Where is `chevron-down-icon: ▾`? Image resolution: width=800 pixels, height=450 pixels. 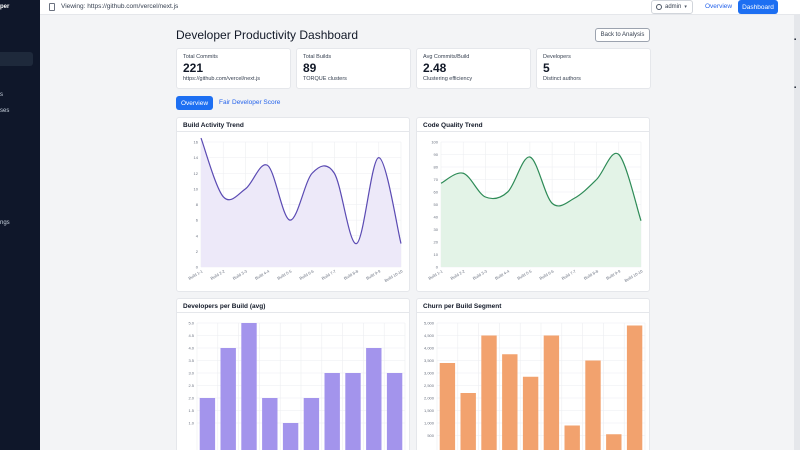 chevron-down-icon: ▾ is located at coordinates (685, 7).